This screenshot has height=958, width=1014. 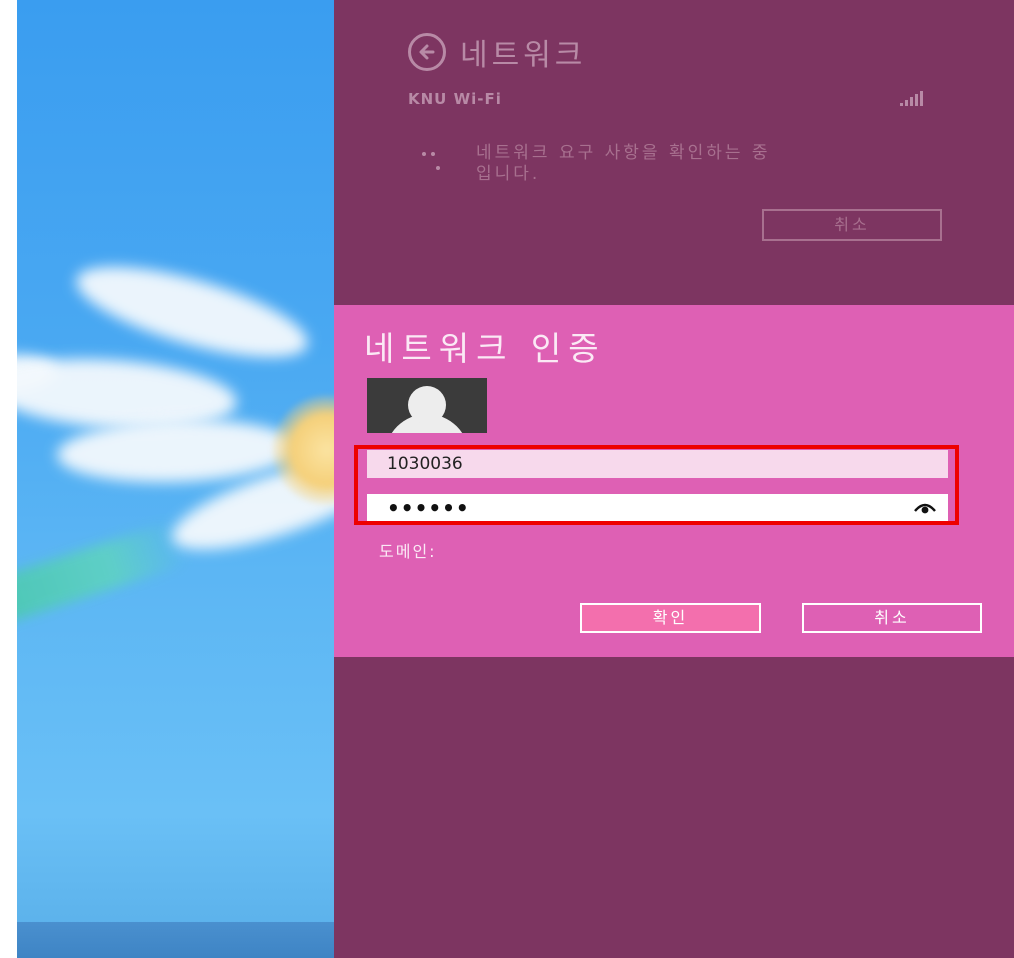 I want to click on avatar-head, so click(x=427, y=405).